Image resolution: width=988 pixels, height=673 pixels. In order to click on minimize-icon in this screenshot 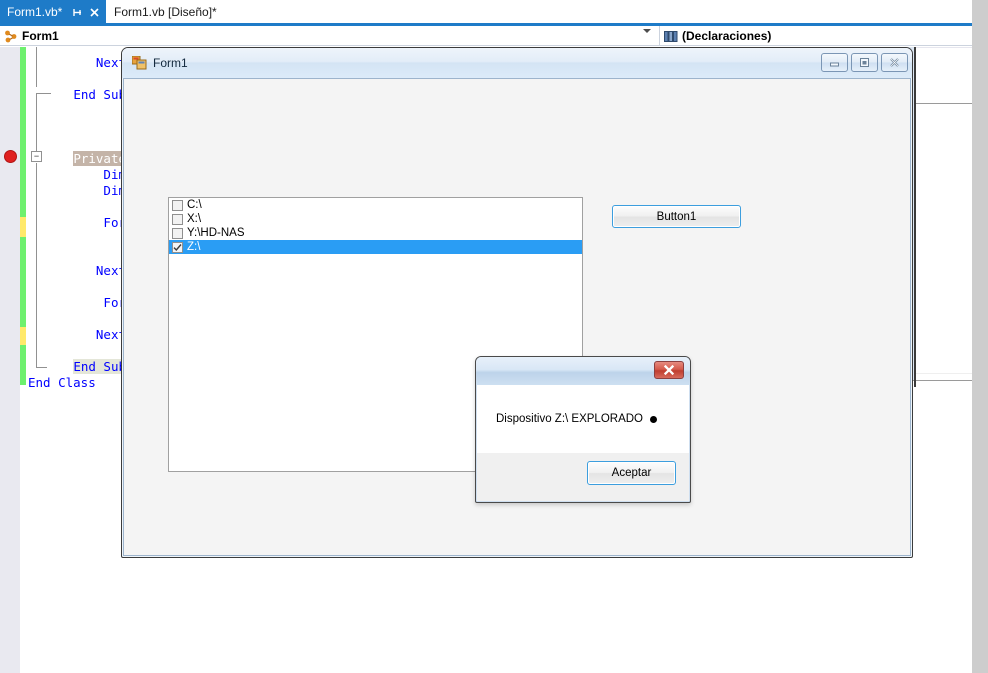, I will do `click(834, 62)`.